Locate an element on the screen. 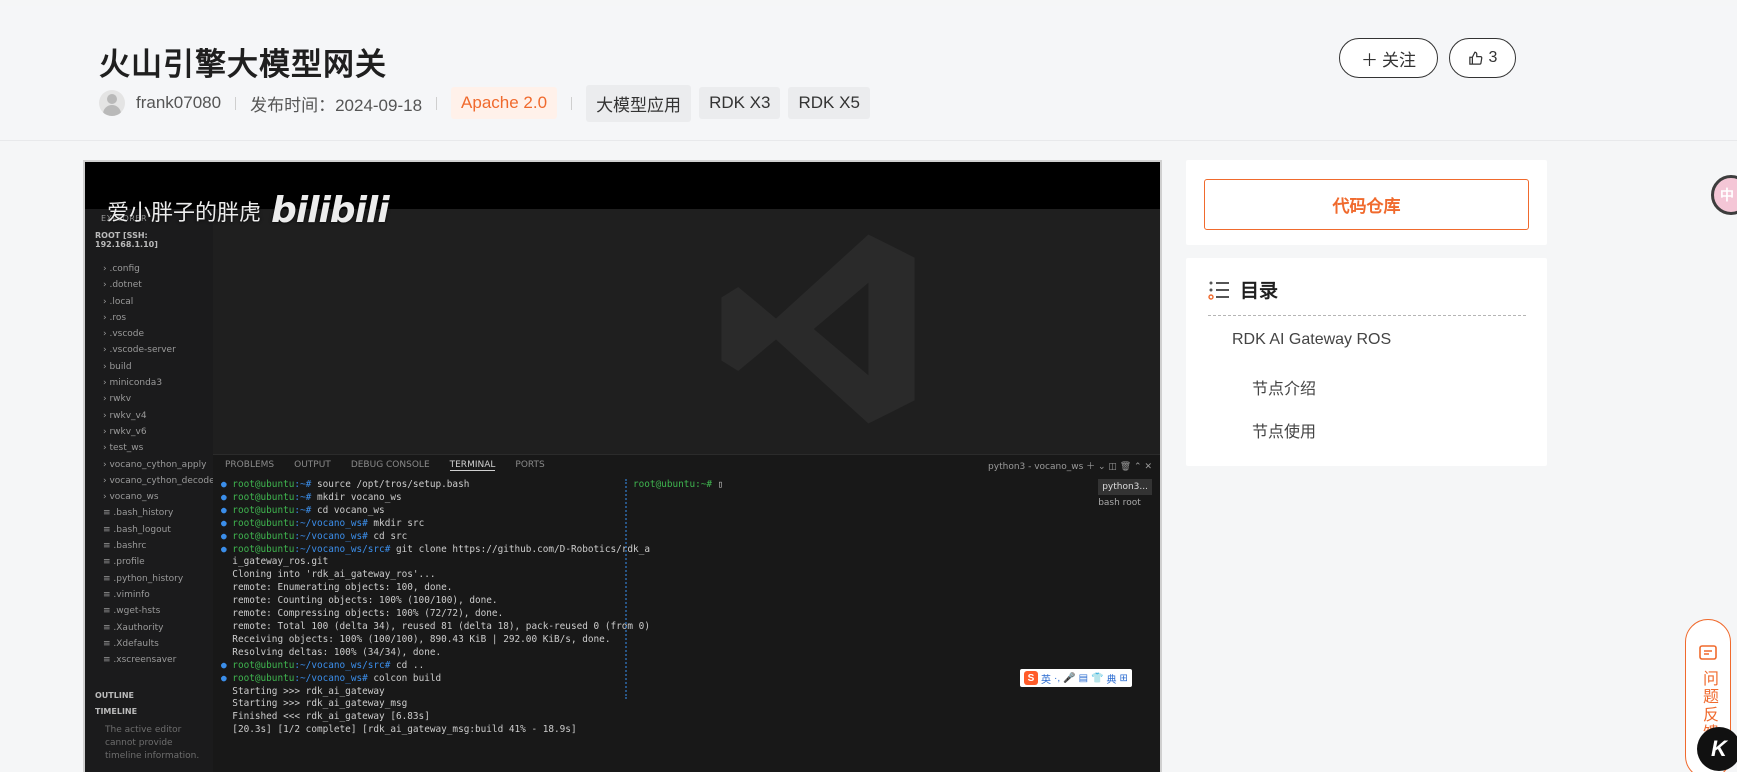 Image resolution: width=1737 pixels, height=772 pixels. explorer-root: ROOT [SSH: 192.168.1.10] is located at coordinates (126, 240).